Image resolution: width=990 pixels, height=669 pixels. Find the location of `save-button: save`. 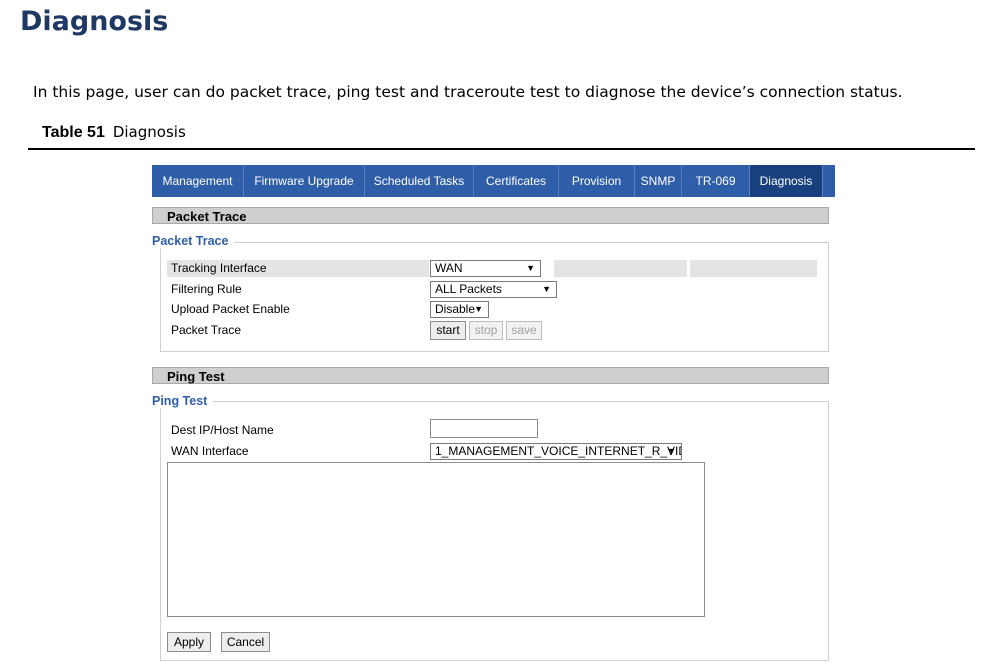

save-button: save is located at coordinates (524, 330).